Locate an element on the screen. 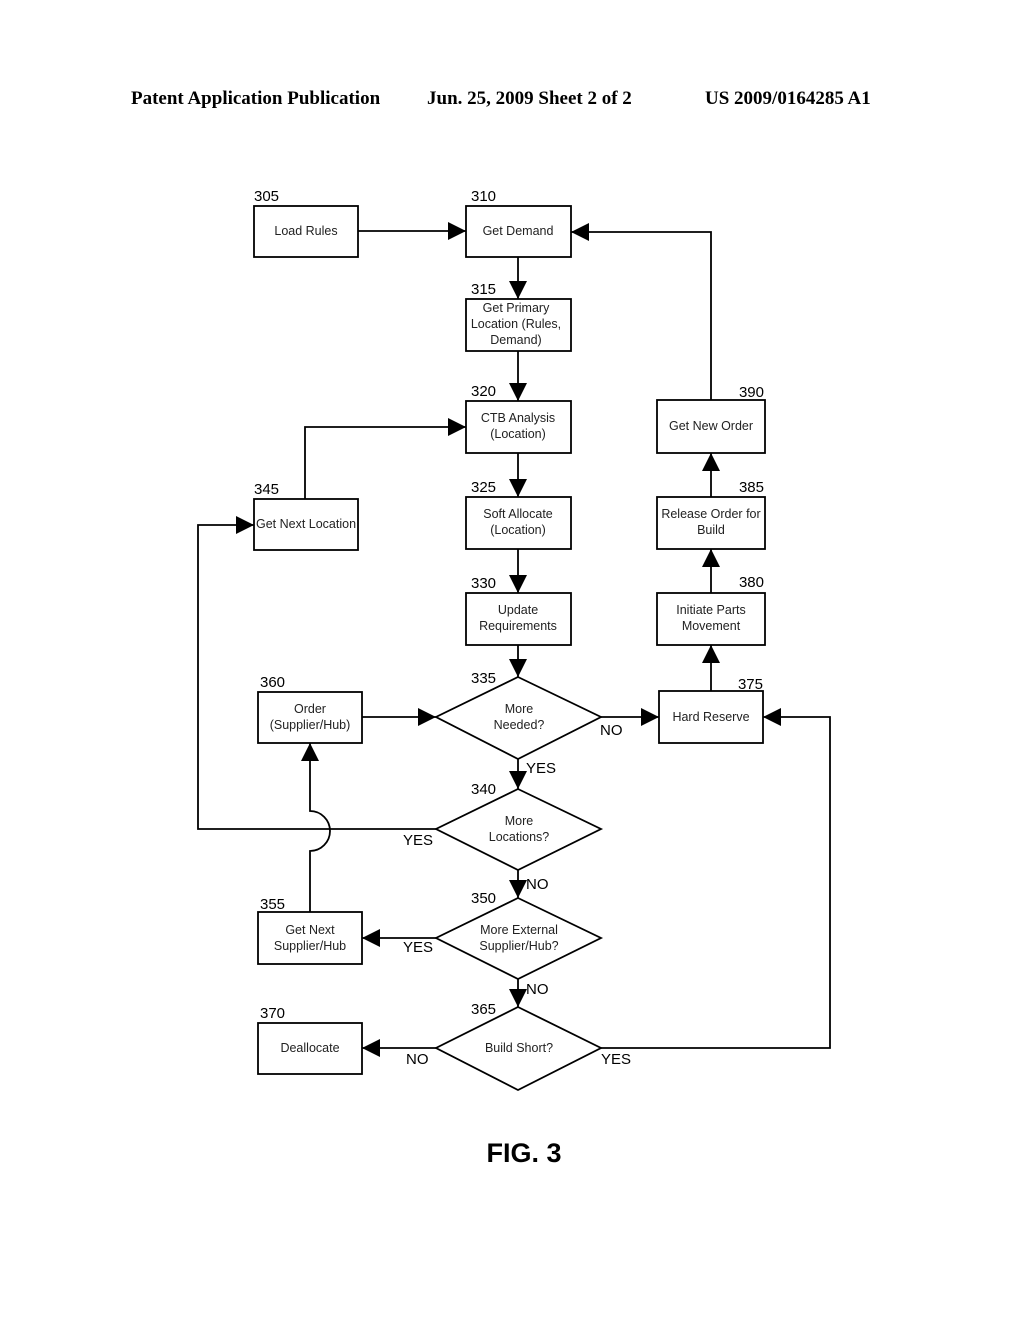 The height and width of the screenshot is (1320, 1024). label-line: Location (Rules, is located at coordinates (516, 324).